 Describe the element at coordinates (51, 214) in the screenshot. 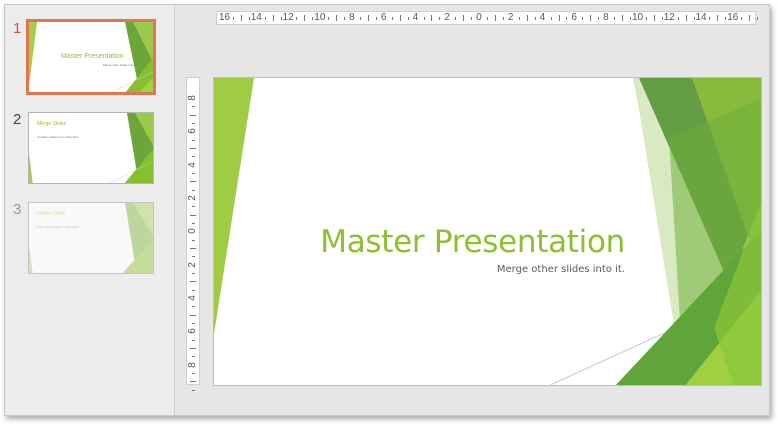

I see `thumbnail-title: Hidden Slide` at that location.